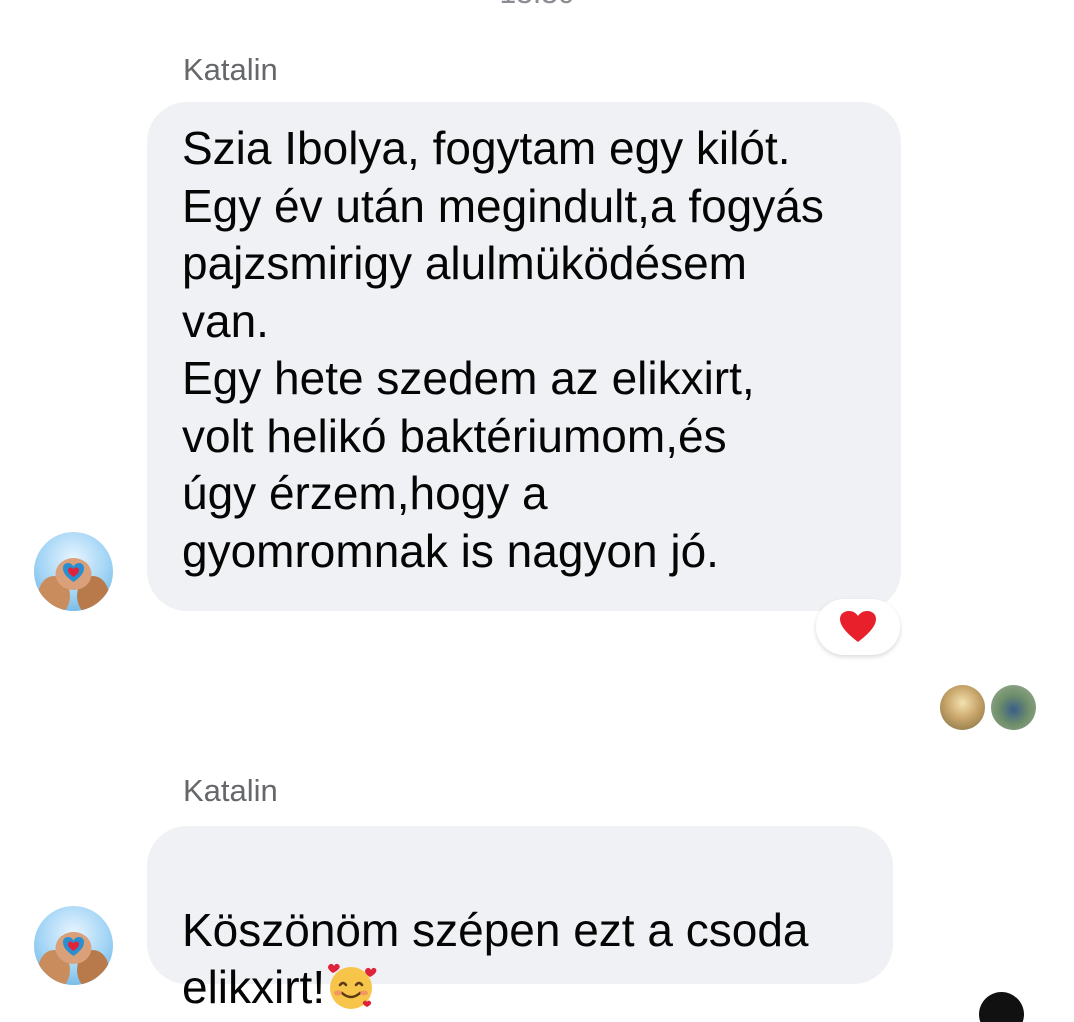  I want to click on heart-icon, so click(858, 626).